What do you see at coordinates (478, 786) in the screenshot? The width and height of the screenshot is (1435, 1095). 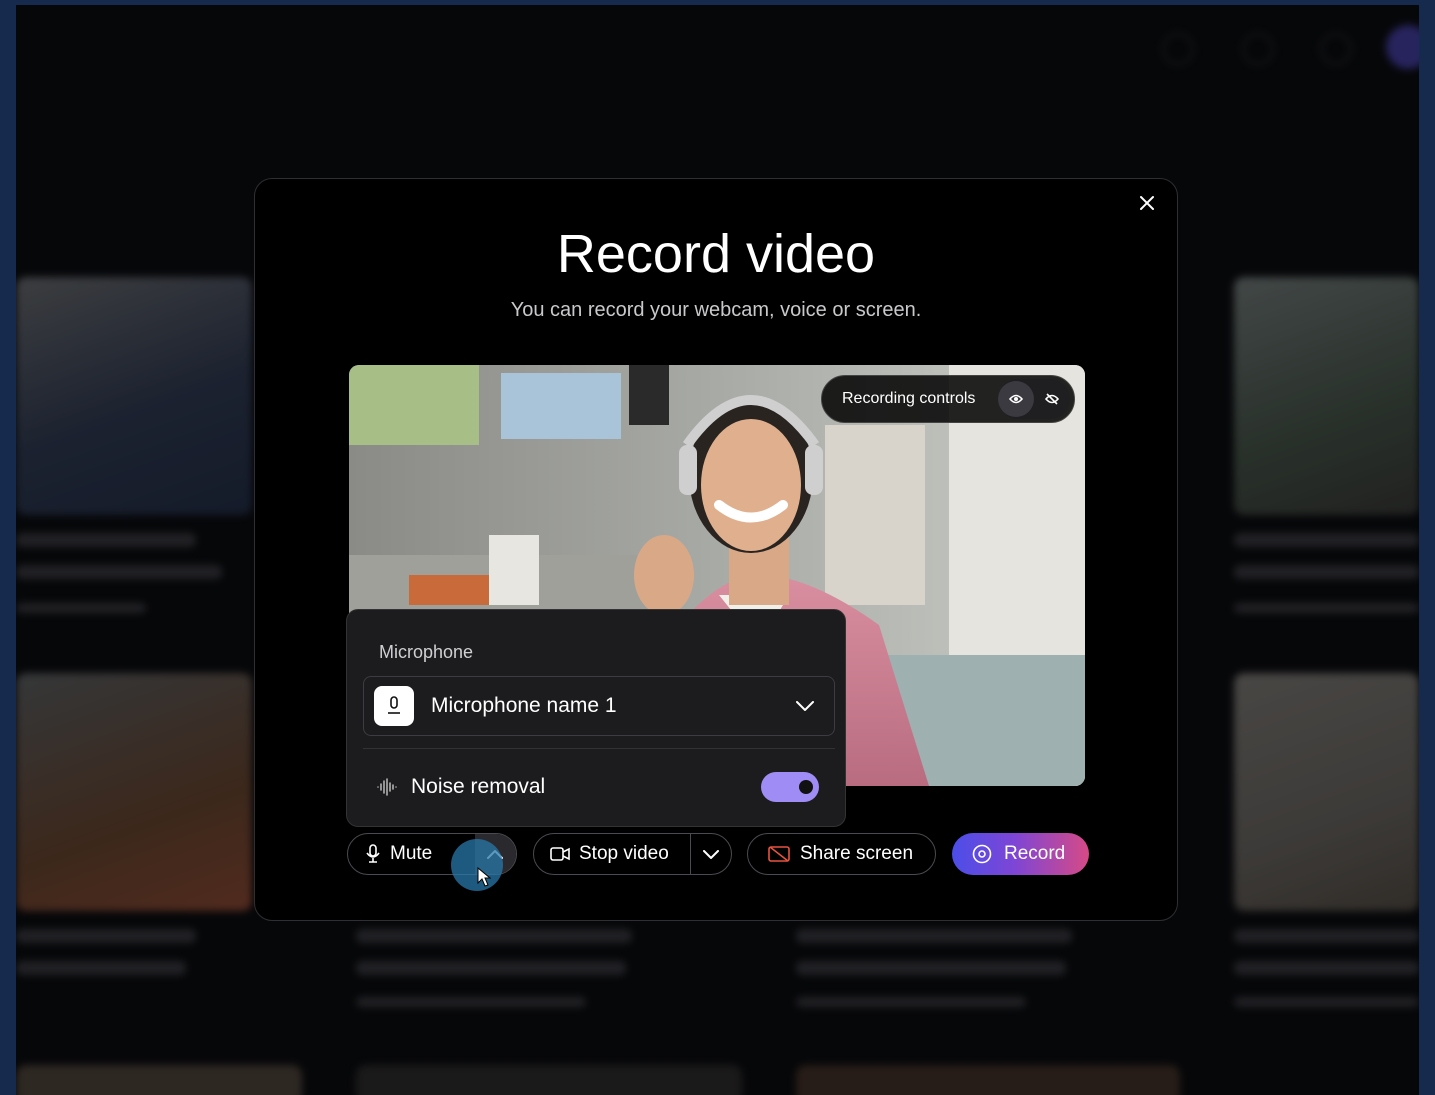 I see `noise-removal-label: Noise removal` at bounding box center [478, 786].